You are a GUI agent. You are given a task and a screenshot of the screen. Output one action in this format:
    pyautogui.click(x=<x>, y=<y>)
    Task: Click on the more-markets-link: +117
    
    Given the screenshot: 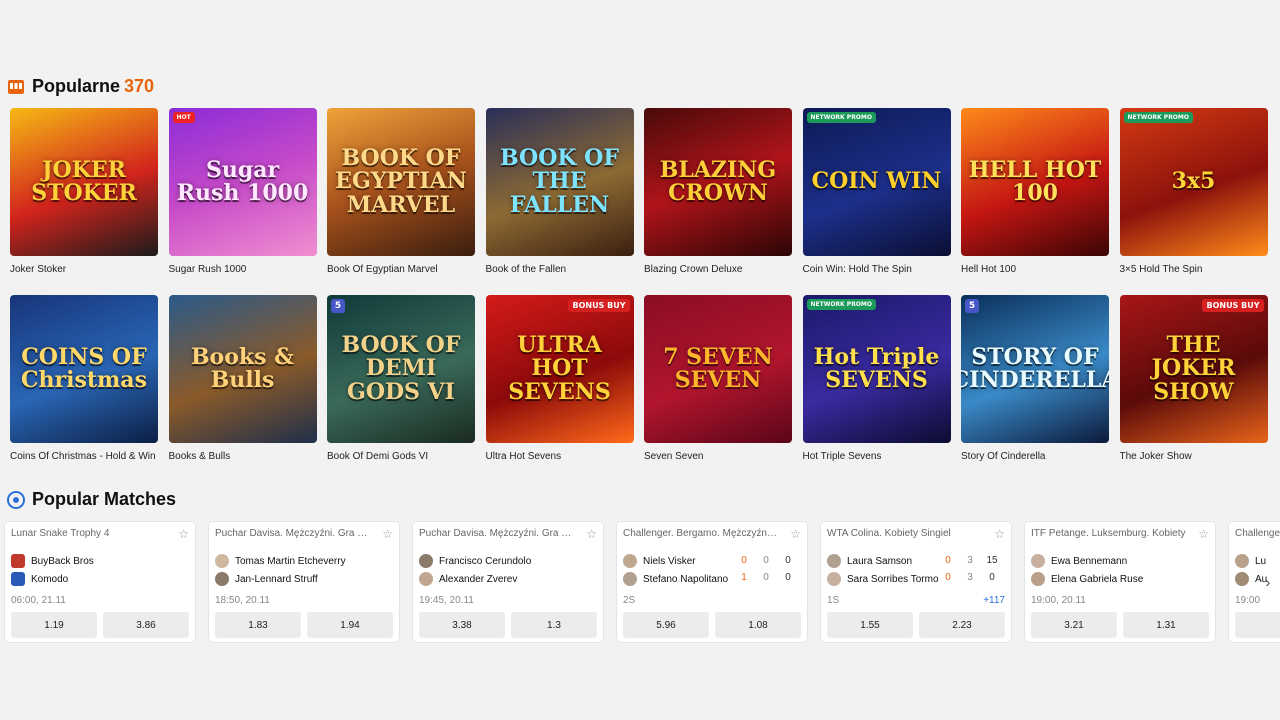 What is the action you would take?
    pyautogui.click(x=994, y=600)
    